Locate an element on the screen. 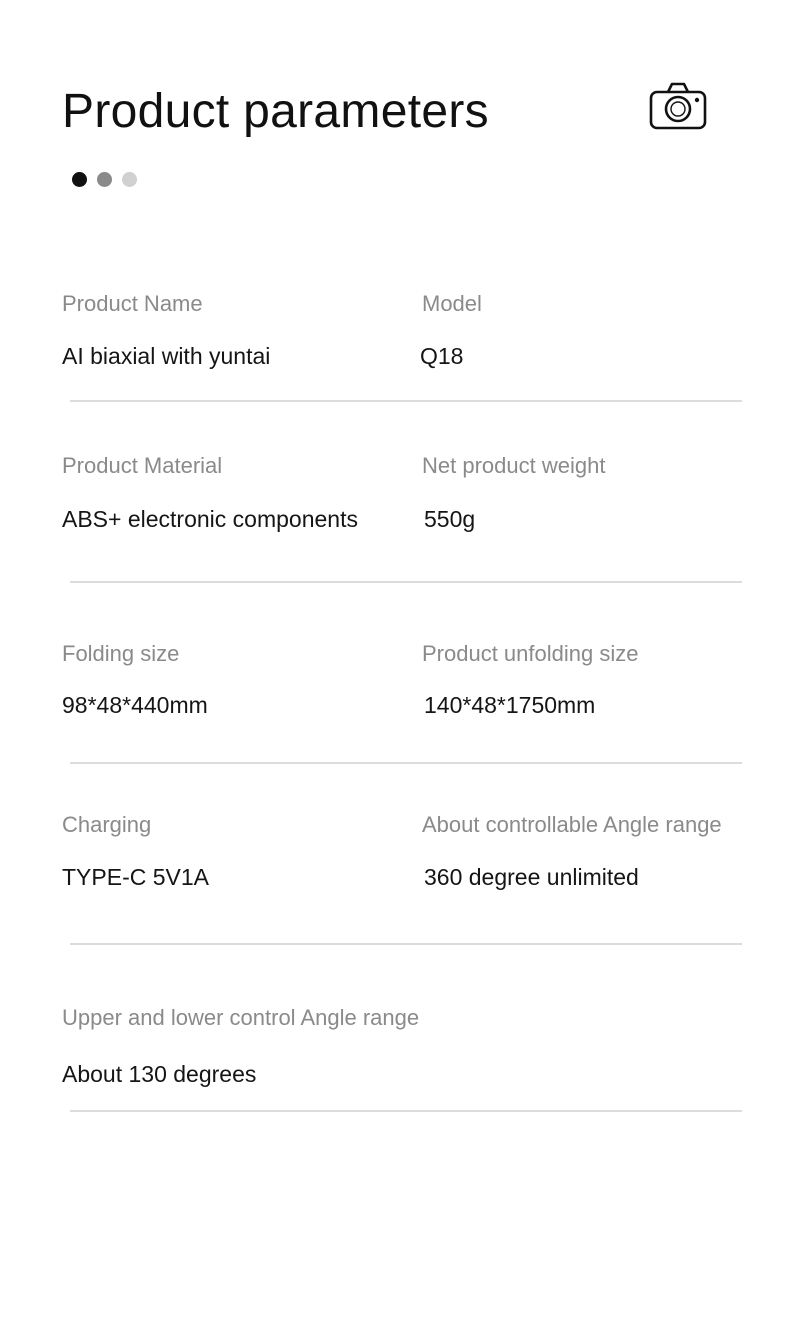 The height and width of the screenshot is (1319, 790). param-value: 140*48*1750mm is located at coordinates (510, 705).